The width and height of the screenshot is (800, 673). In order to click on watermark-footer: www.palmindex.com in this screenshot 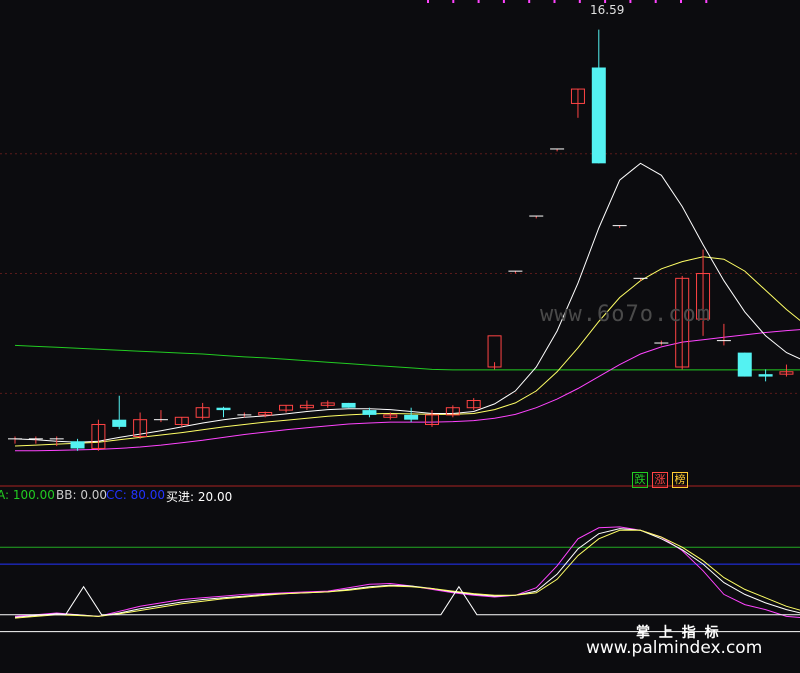, I will do `click(674, 648)`.